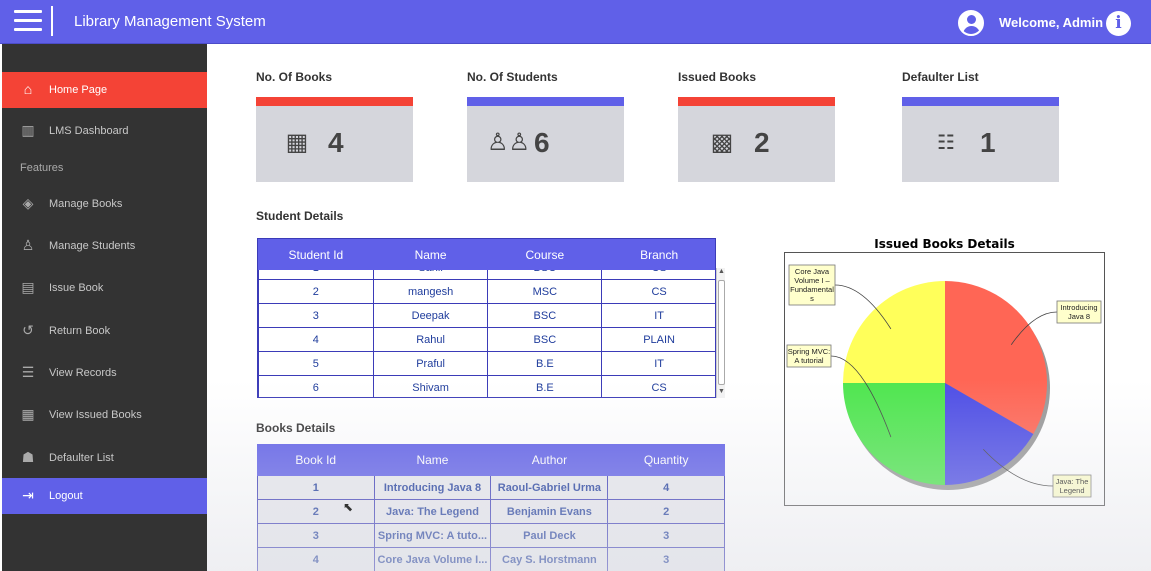 The height and width of the screenshot is (571, 1151). What do you see at coordinates (316, 363) in the screenshot?
I see `cell: 5` at bounding box center [316, 363].